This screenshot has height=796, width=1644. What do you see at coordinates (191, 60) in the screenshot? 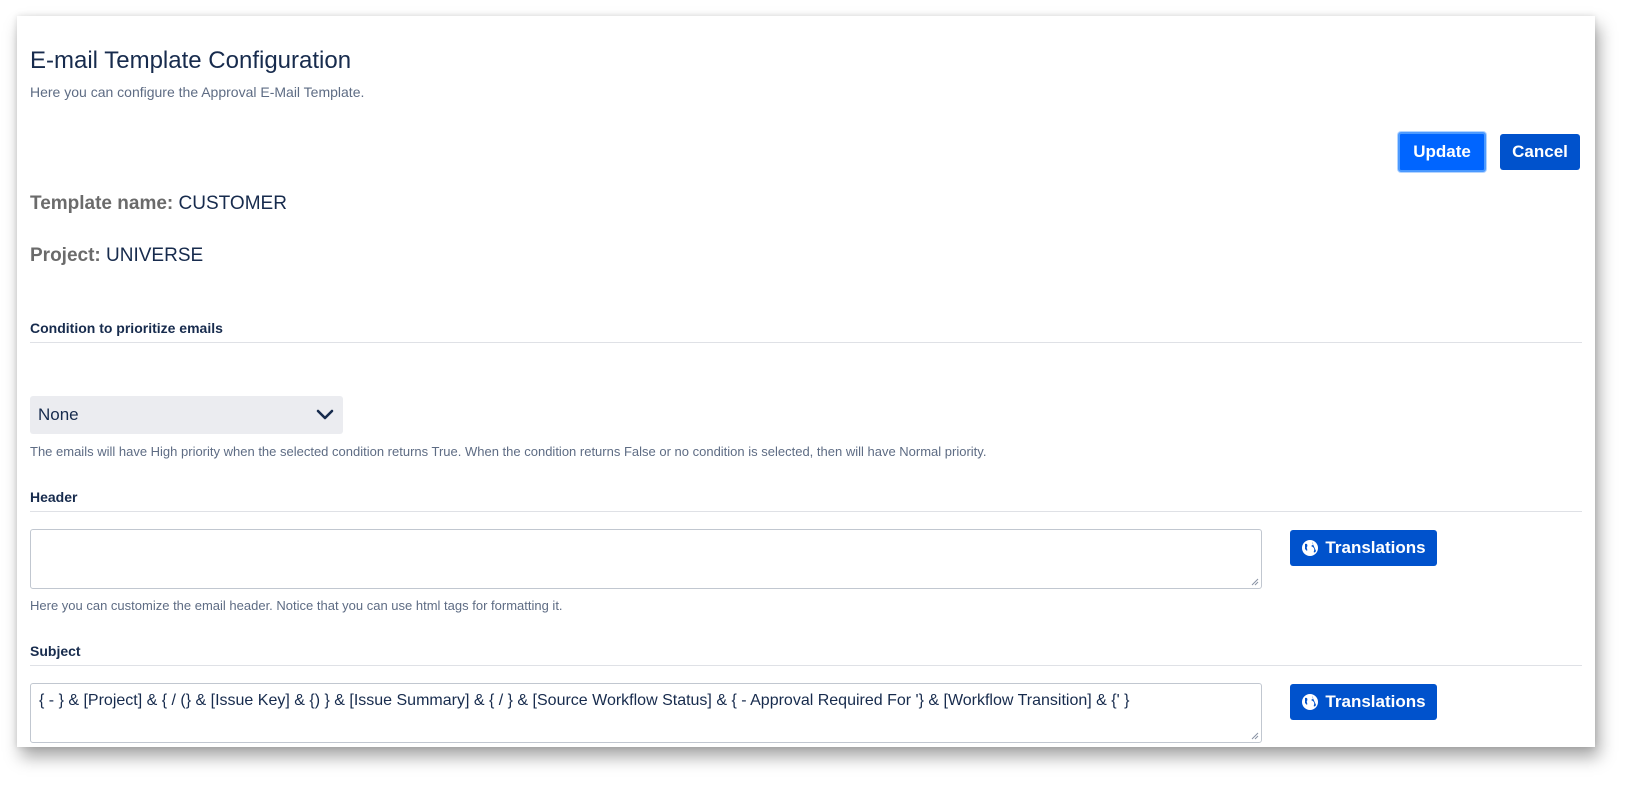
I see `page-title: E-mail Template Configuration` at bounding box center [191, 60].